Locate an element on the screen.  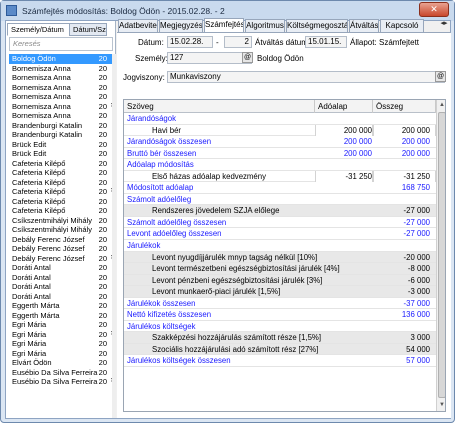
row-osszeg: 54 000 is located at coordinates (418, 349).